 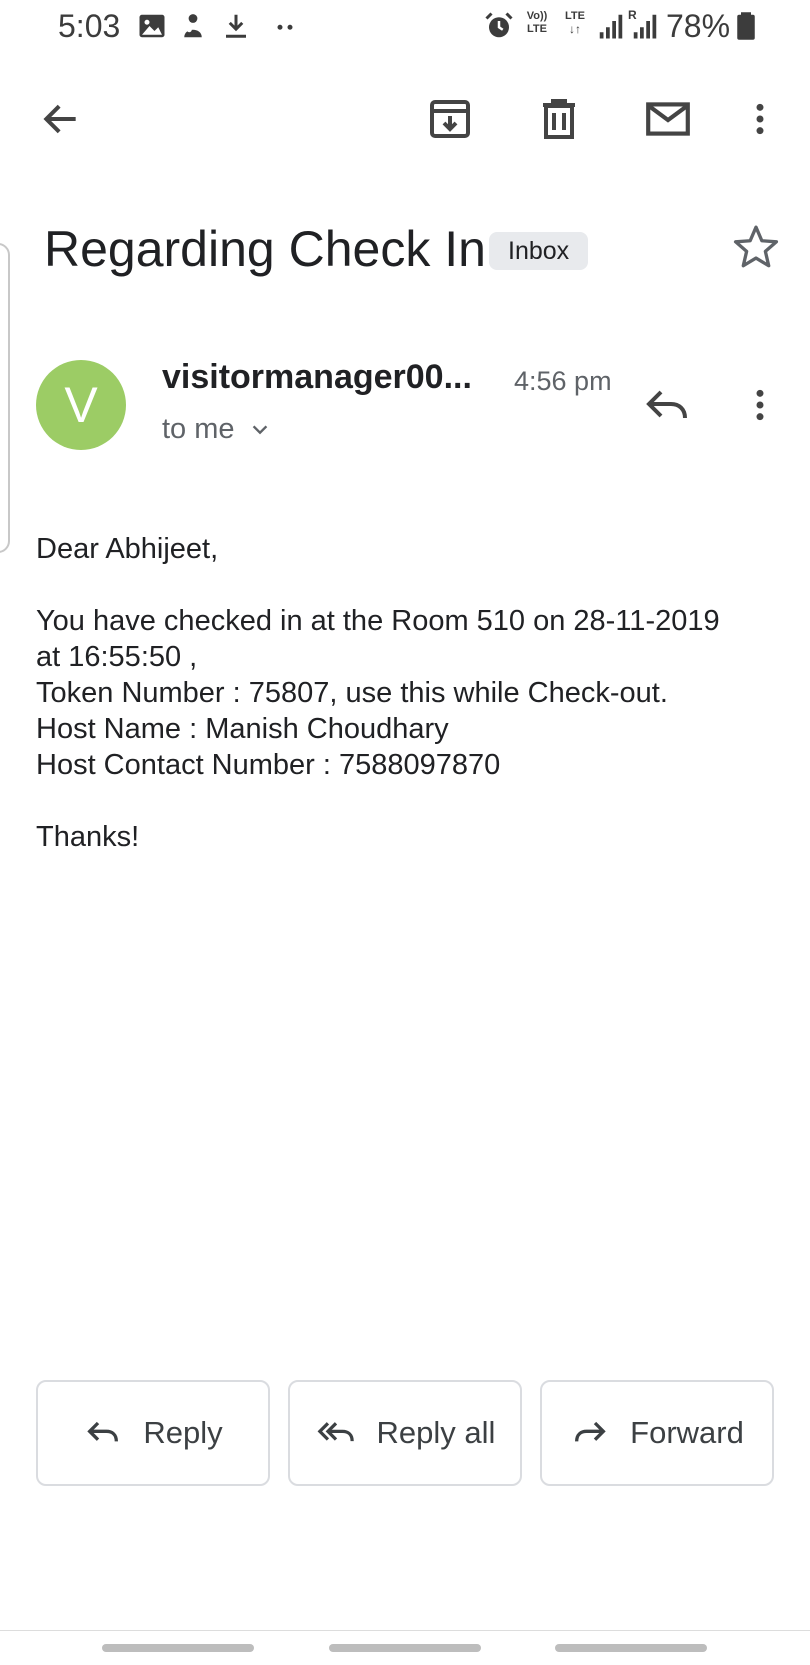 What do you see at coordinates (539, 251) in the screenshot?
I see `inbox-label-chip: Inbox` at bounding box center [539, 251].